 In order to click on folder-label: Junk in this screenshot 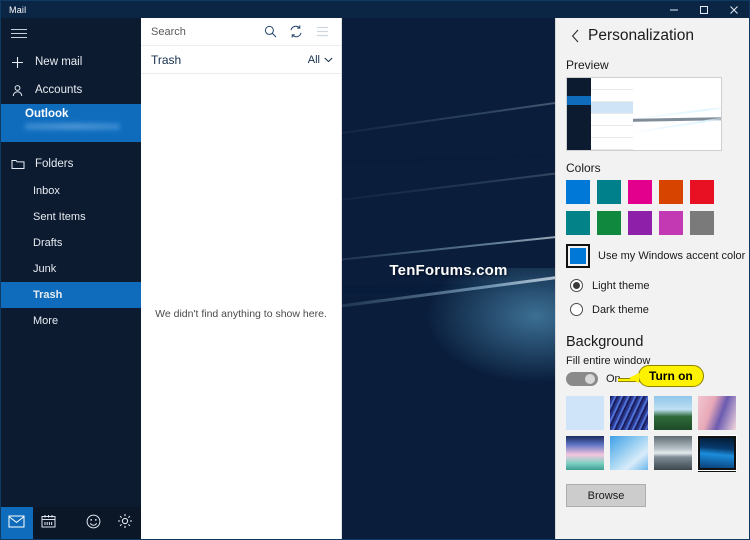, I will do `click(45, 269)`.